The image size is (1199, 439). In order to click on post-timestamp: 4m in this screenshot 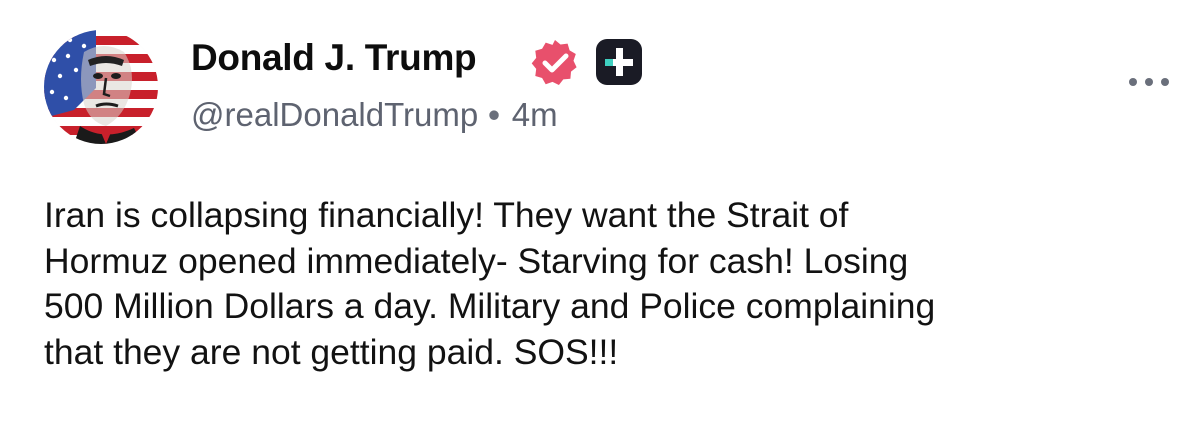, I will do `click(535, 114)`.